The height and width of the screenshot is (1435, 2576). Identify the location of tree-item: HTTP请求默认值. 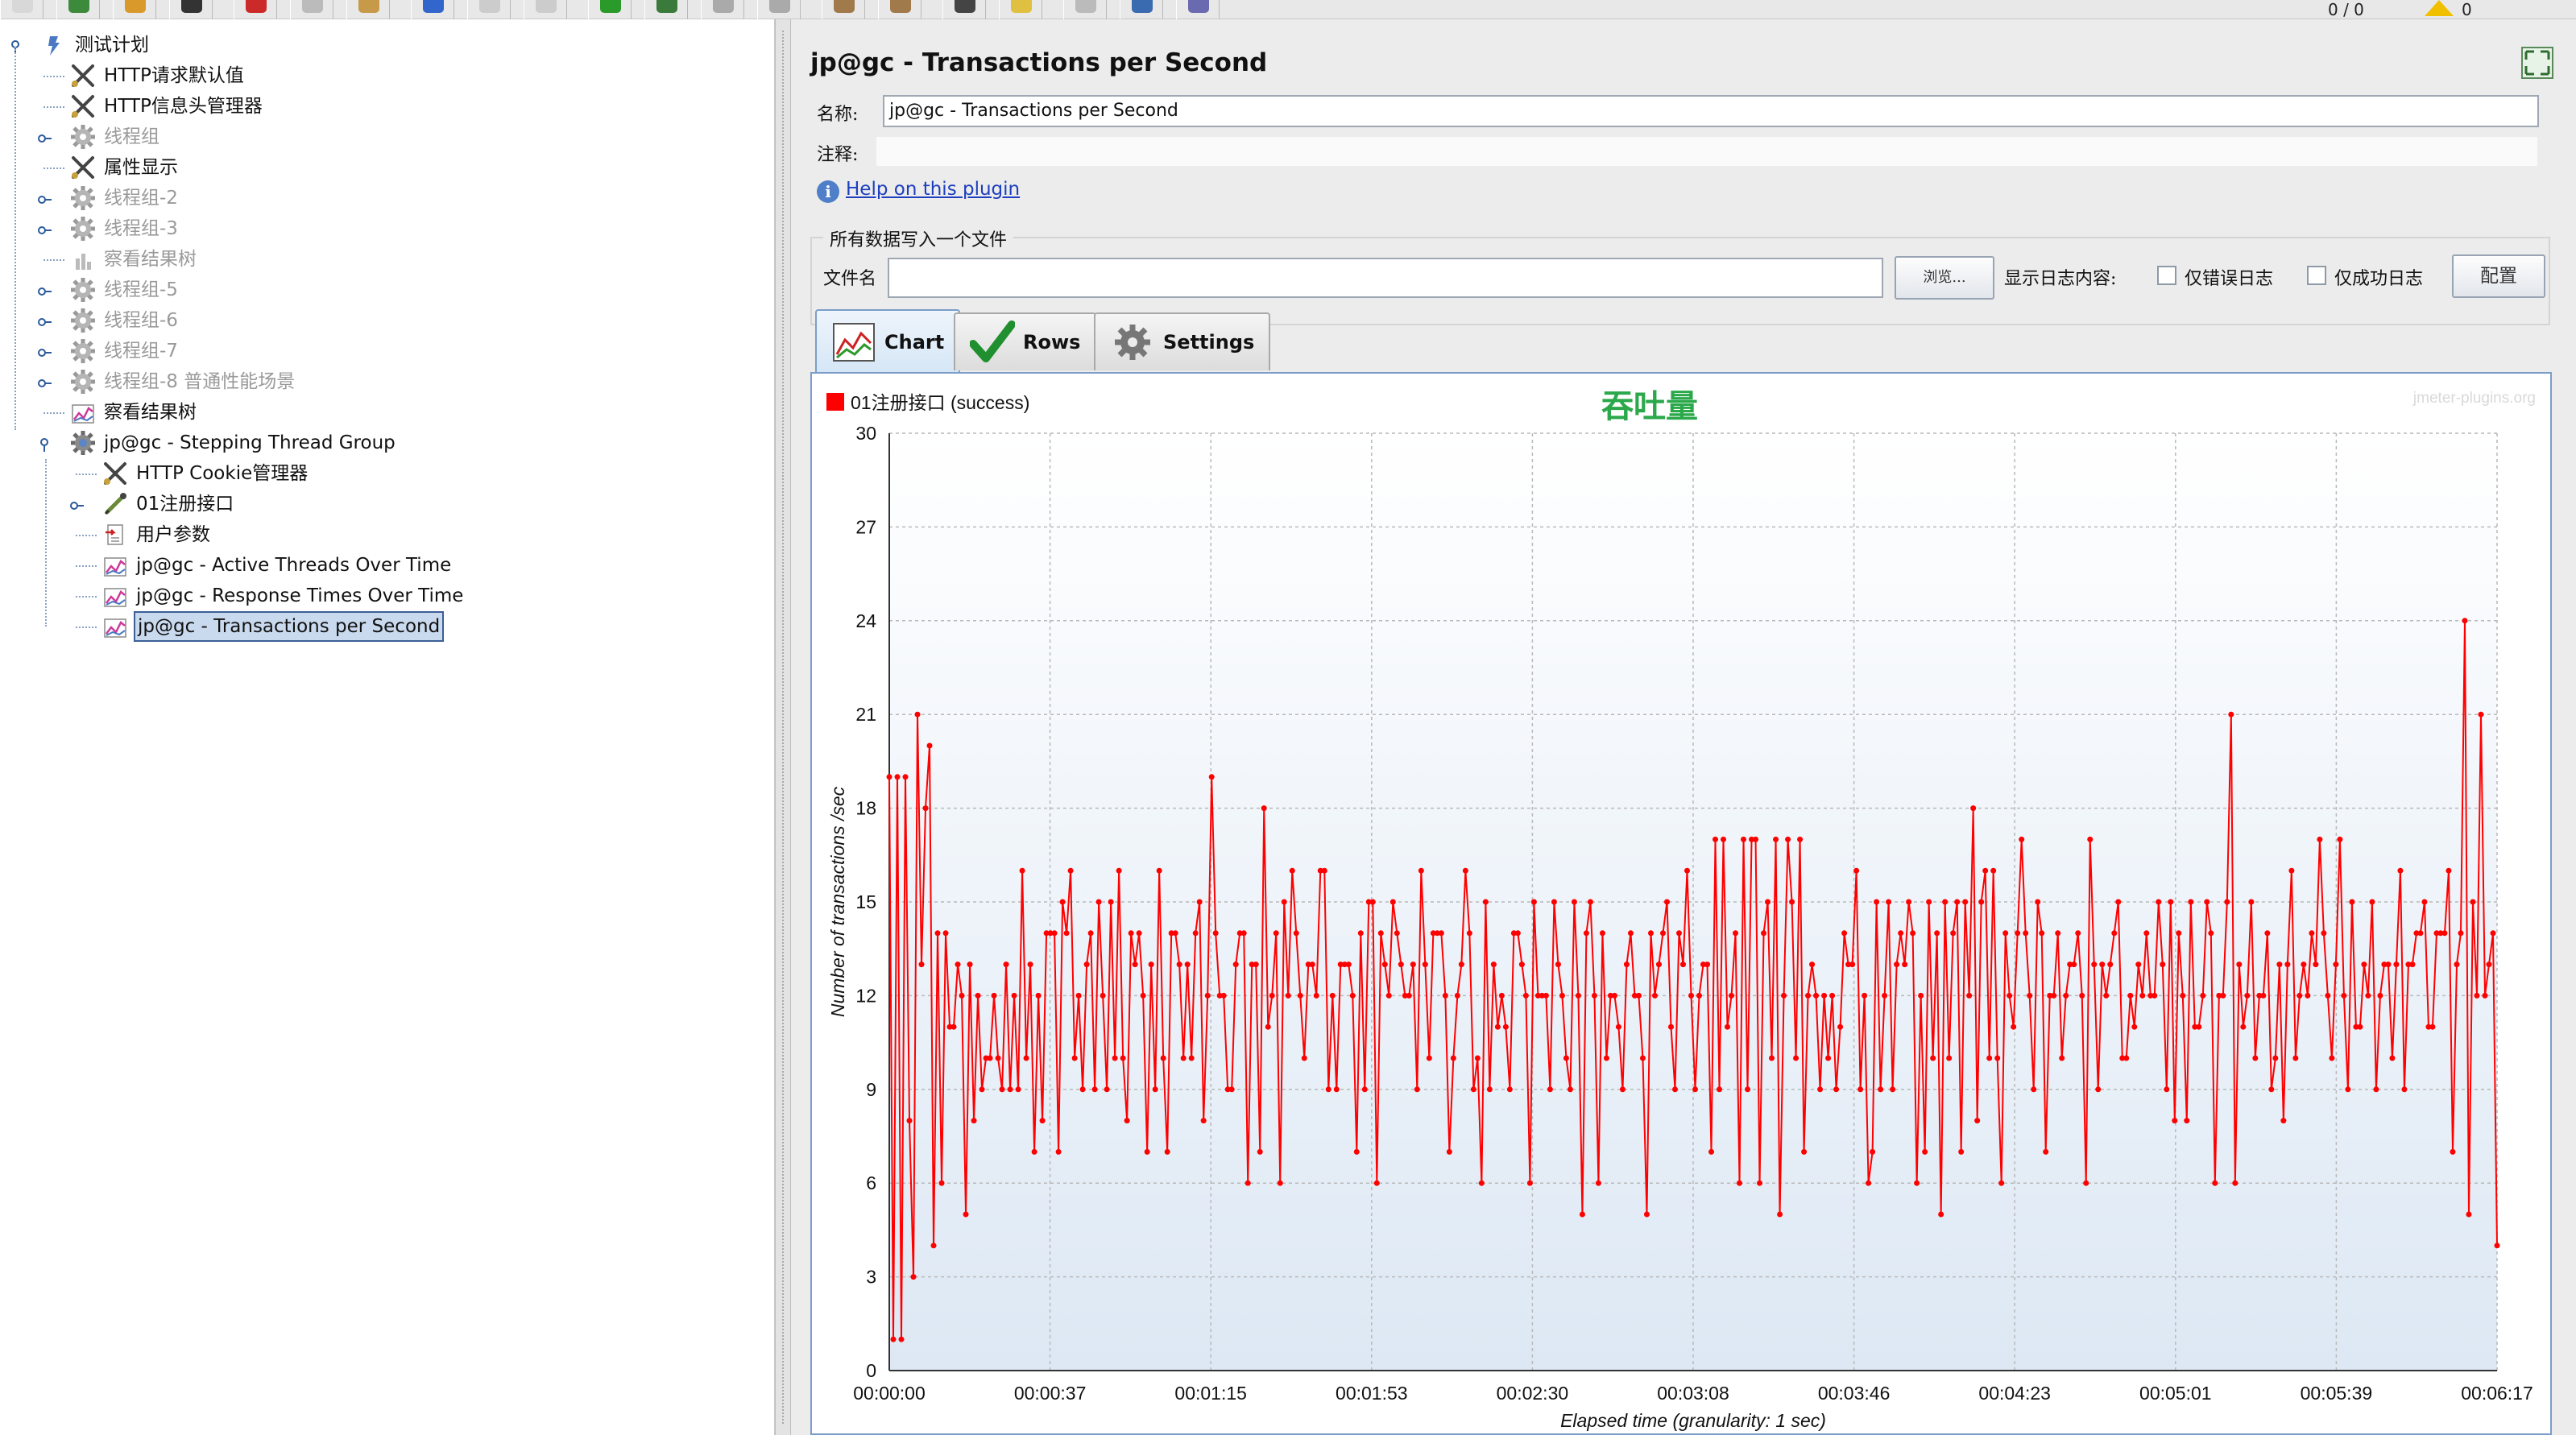
(157, 75).